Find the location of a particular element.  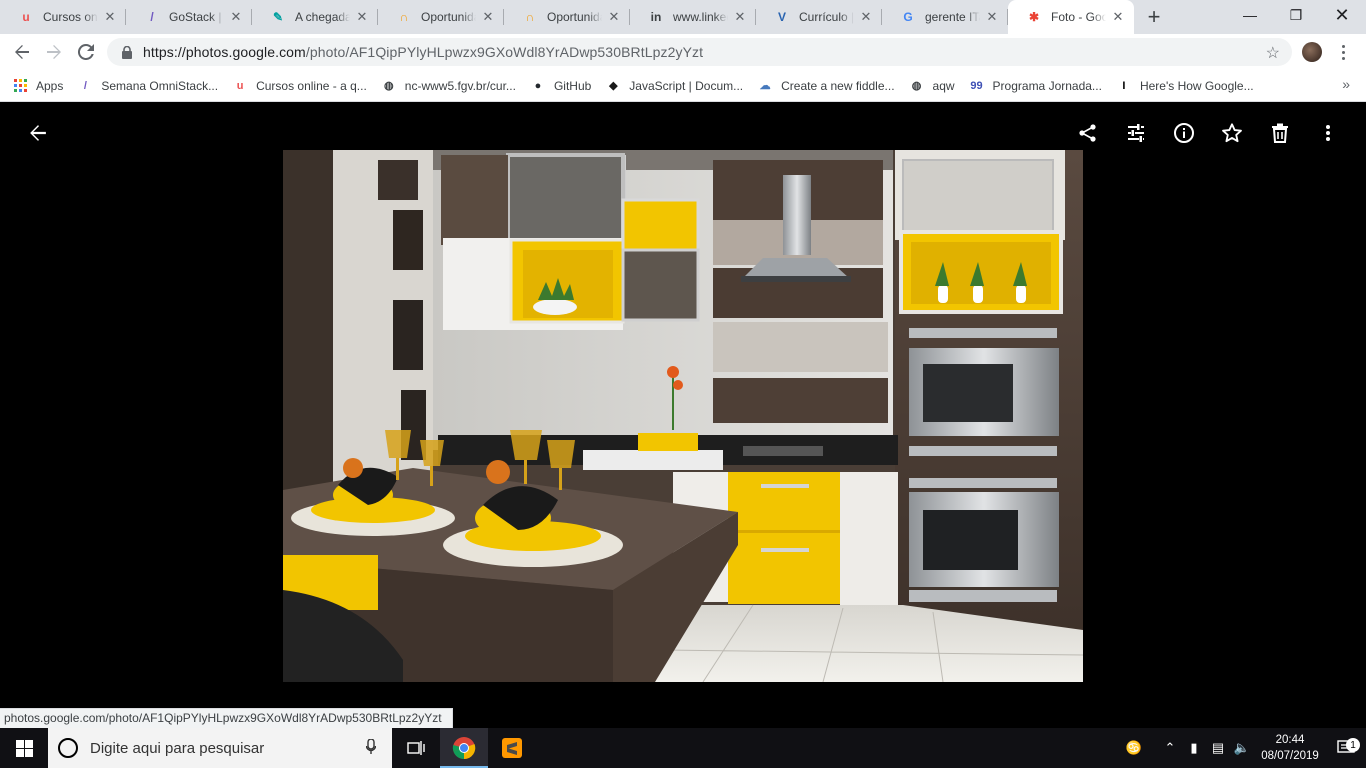

bookmark-item: Apps is located at coordinates (37, 86).